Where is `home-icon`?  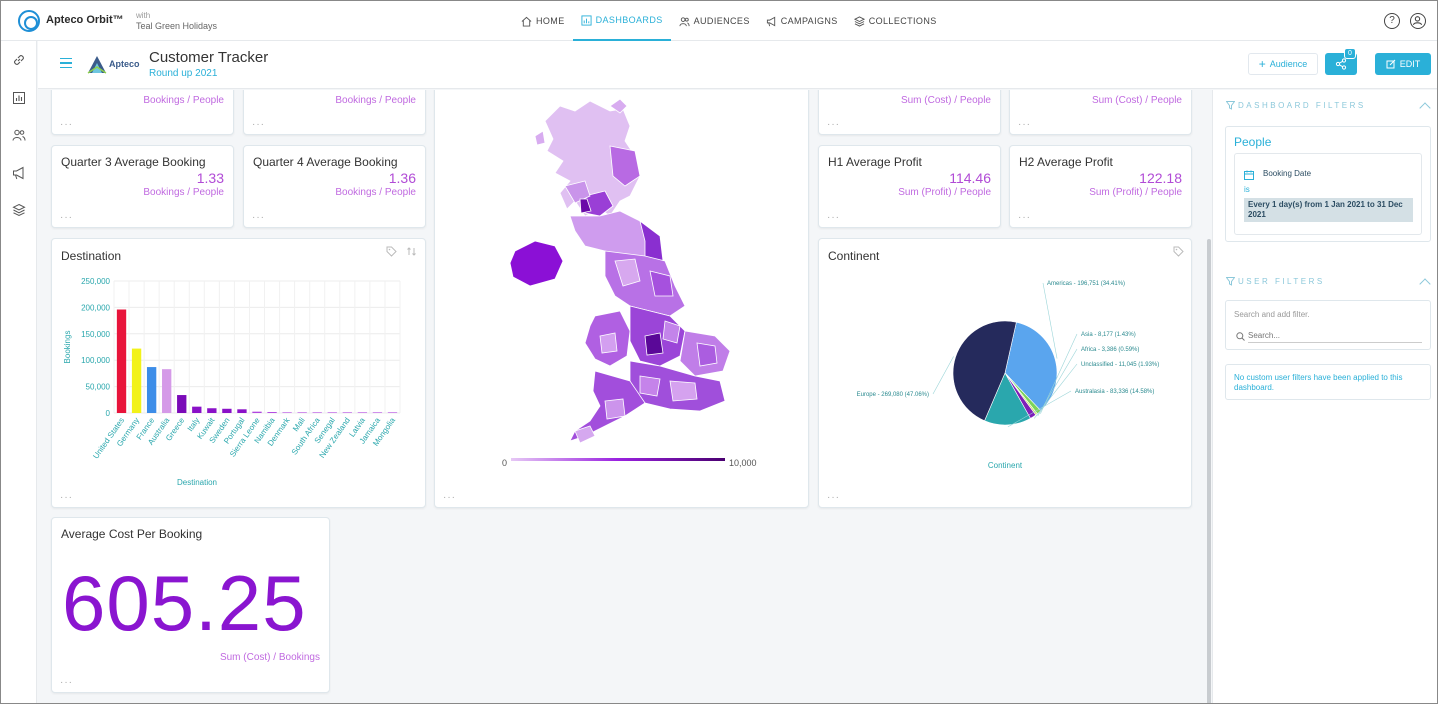
home-icon is located at coordinates (526, 21).